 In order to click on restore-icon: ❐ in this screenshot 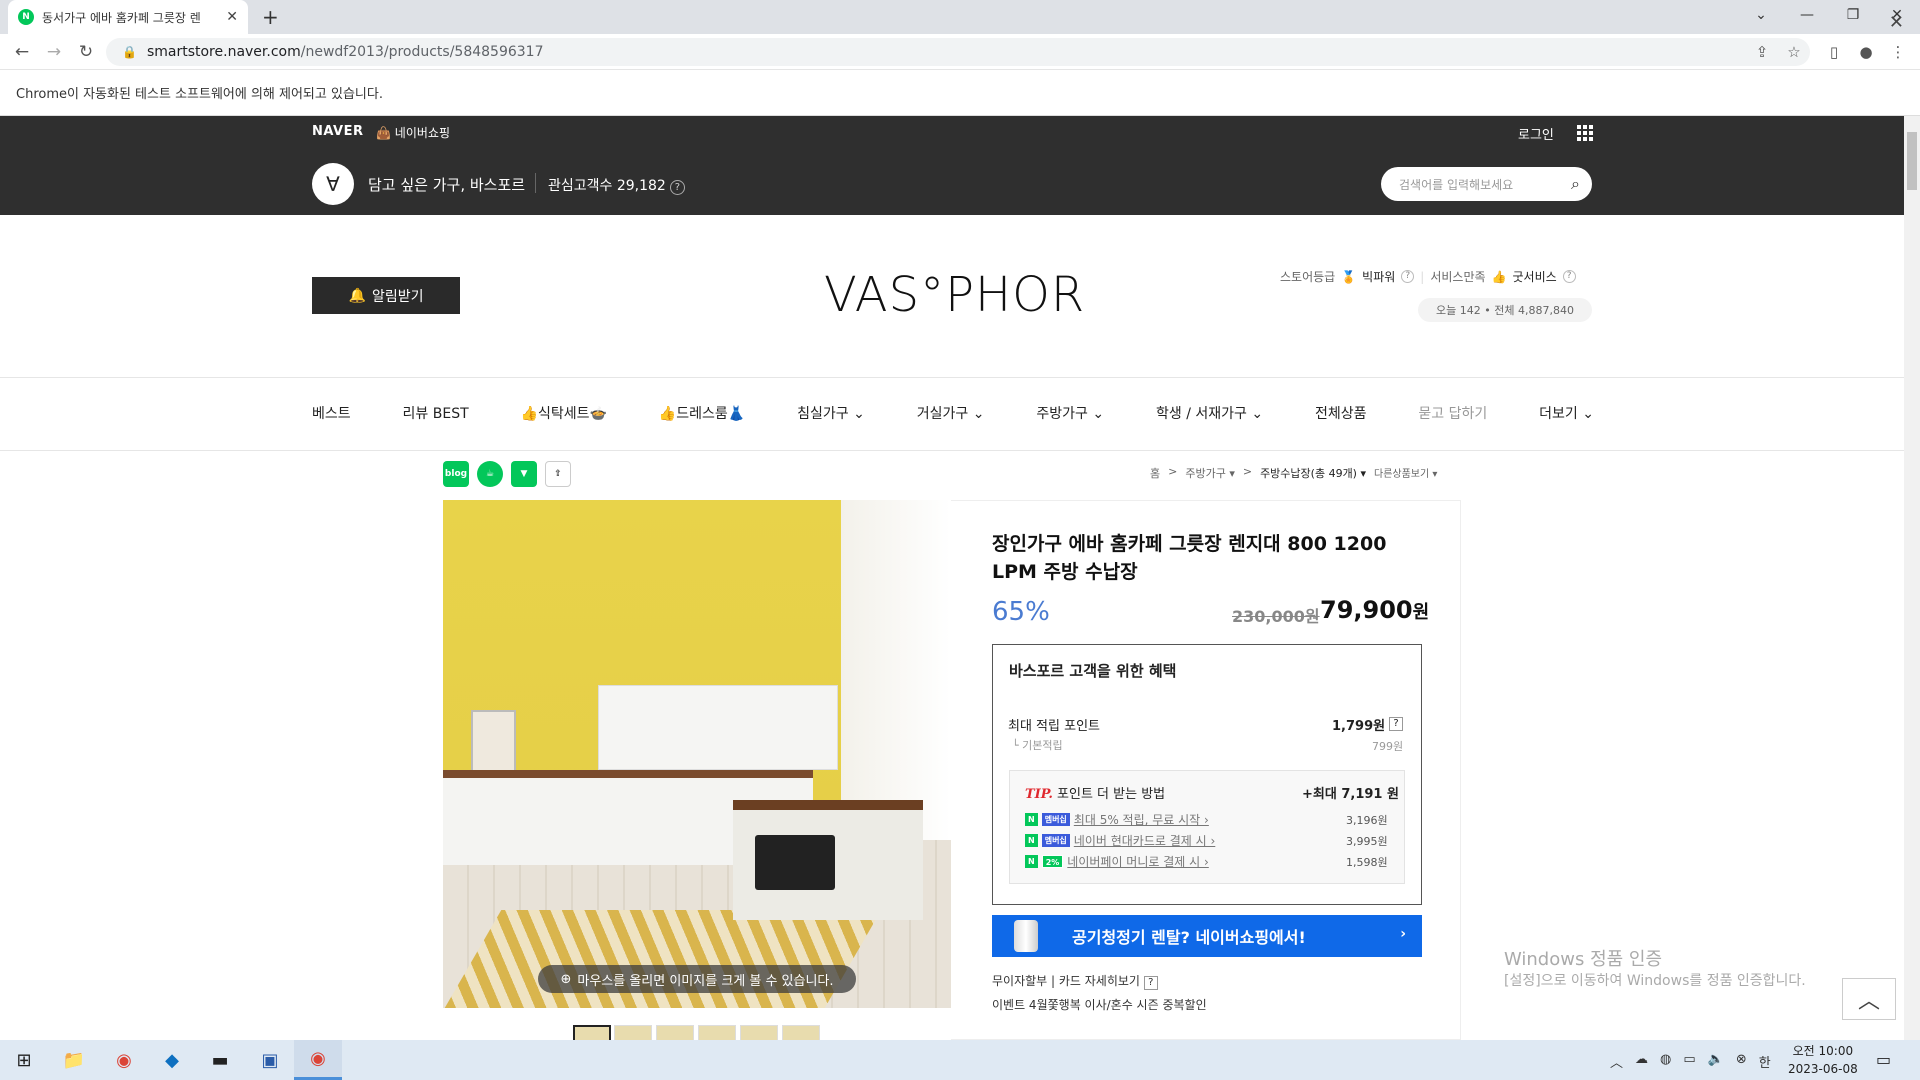, I will do `click(1853, 15)`.